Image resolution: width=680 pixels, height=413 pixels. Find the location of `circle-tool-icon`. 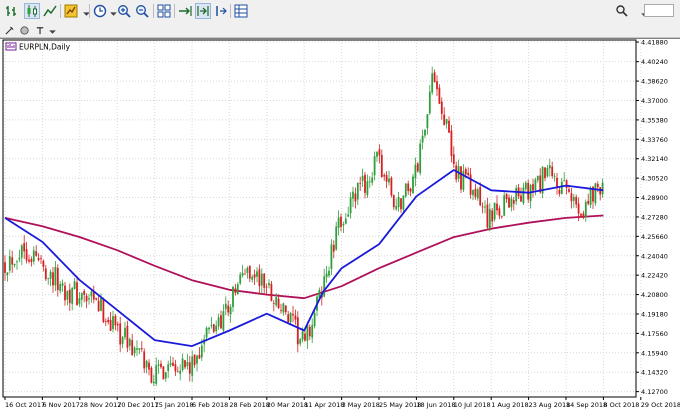

circle-tool-icon is located at coordinates (24, 30).